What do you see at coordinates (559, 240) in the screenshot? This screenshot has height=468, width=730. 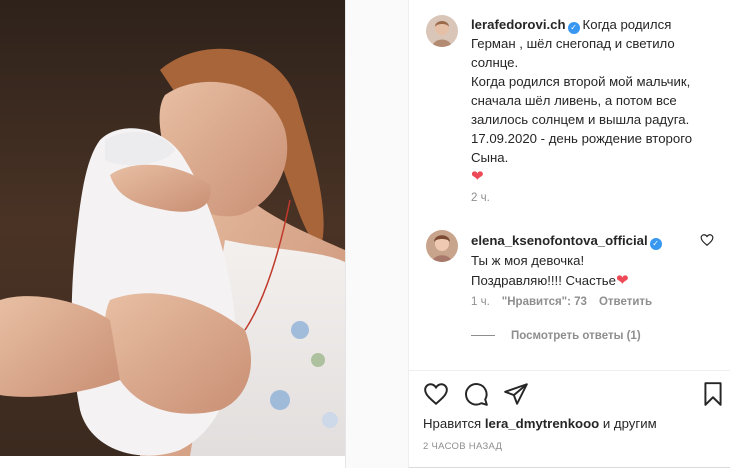 I see `commenter-username: elena_ksenofontova_official` at bounding box center [559, 240].